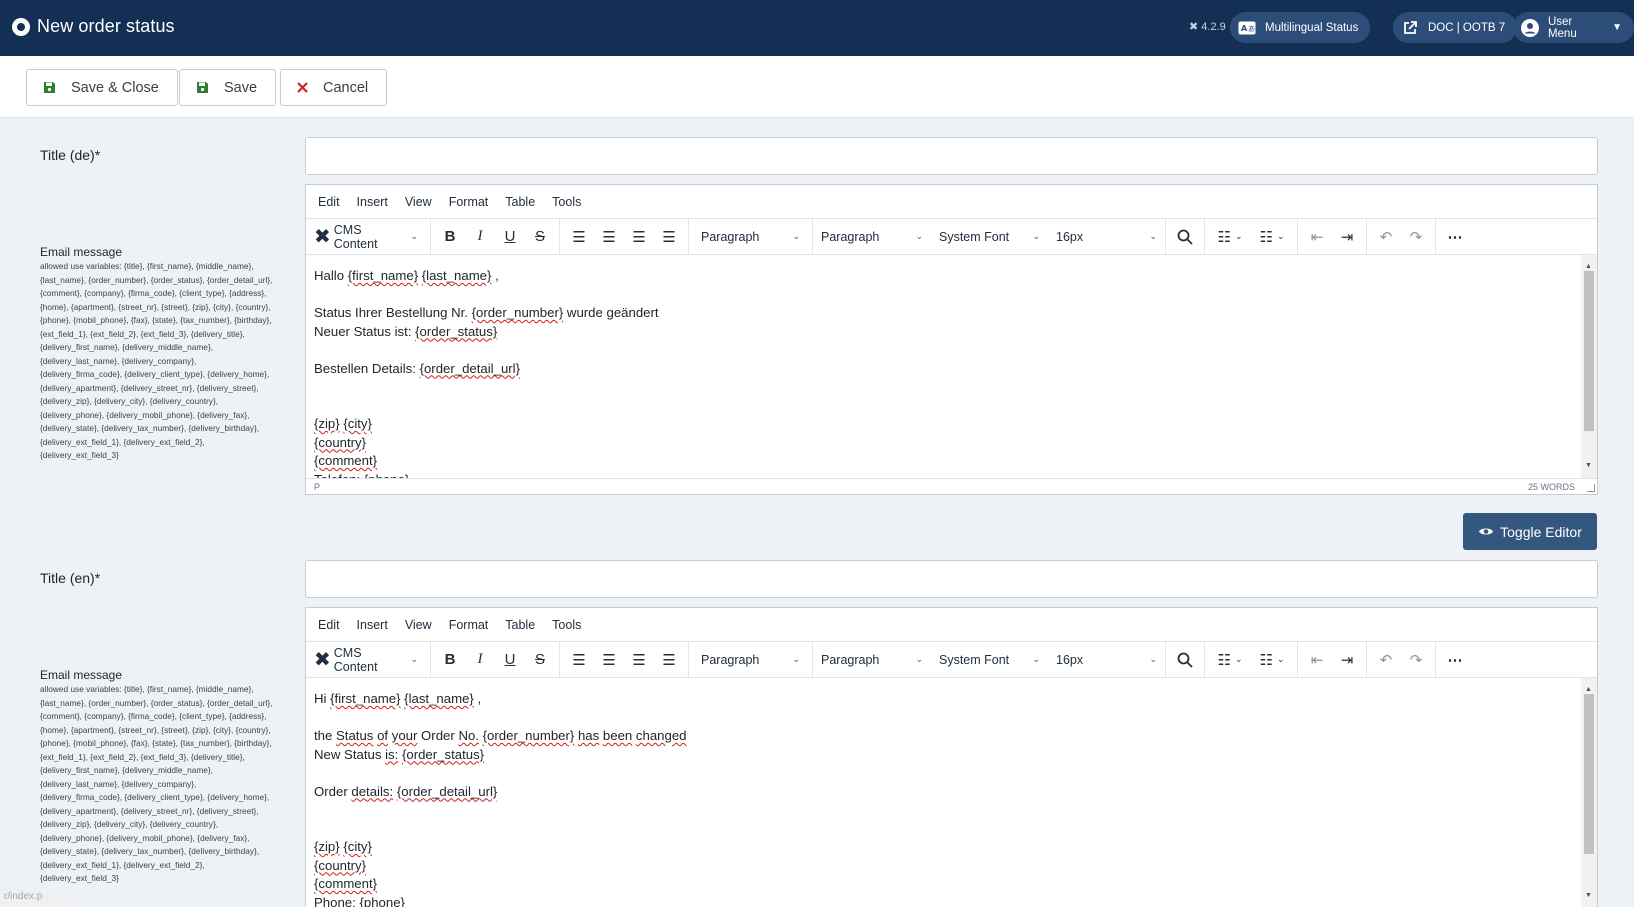 This screenshot has height=907, width=1634. I want to click on cancel-button: Cancel, so click(334, 87).